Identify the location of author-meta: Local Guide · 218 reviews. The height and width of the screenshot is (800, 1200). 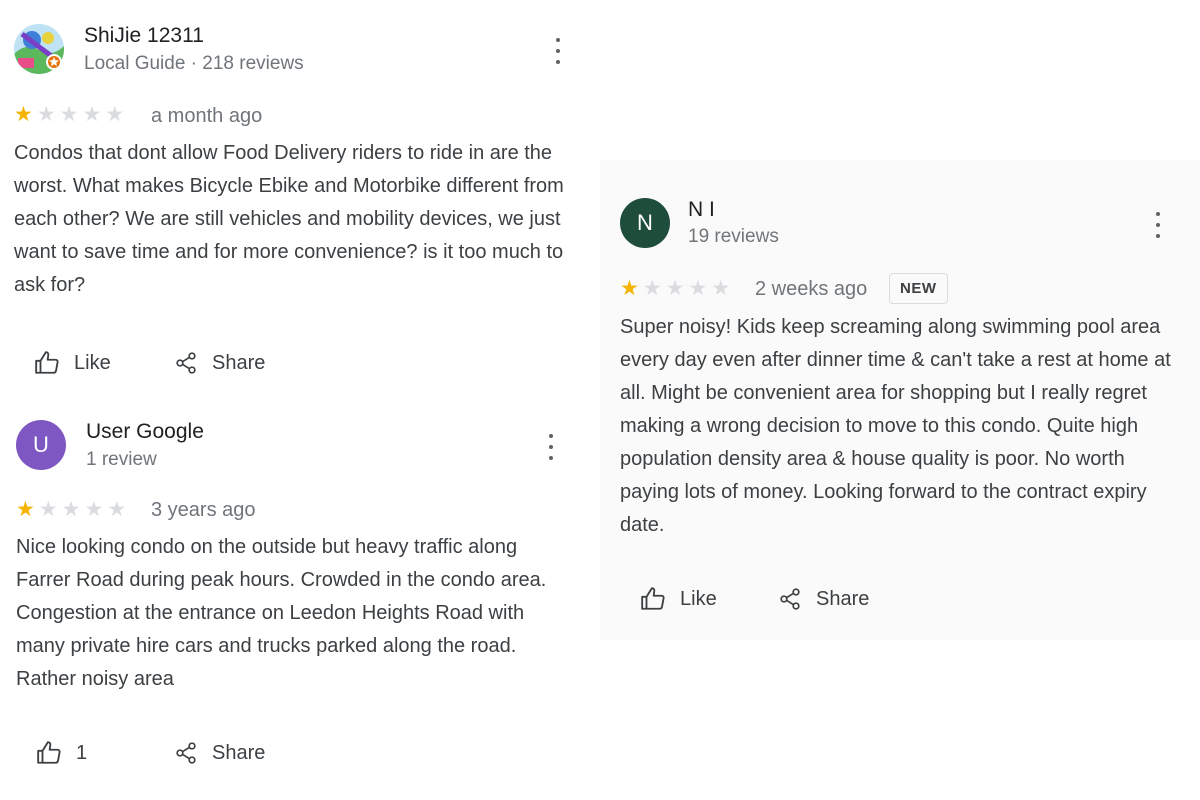
(194, 63).